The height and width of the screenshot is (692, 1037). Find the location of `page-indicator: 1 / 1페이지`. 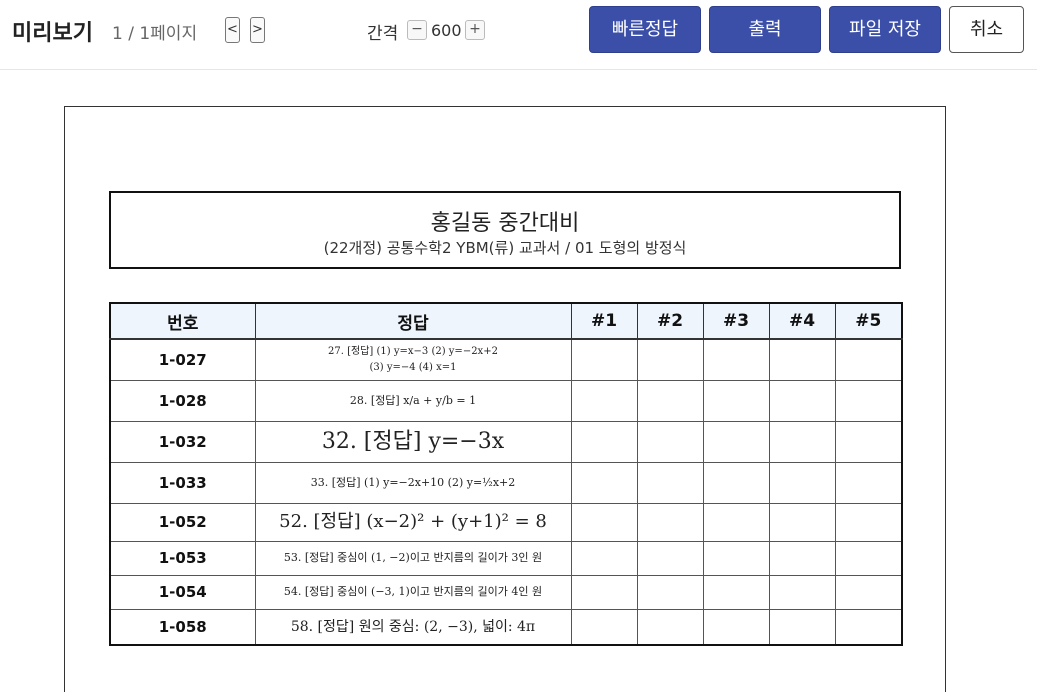

page-indicator: 1 / 1페이지 is located at coordinates (155, 34).